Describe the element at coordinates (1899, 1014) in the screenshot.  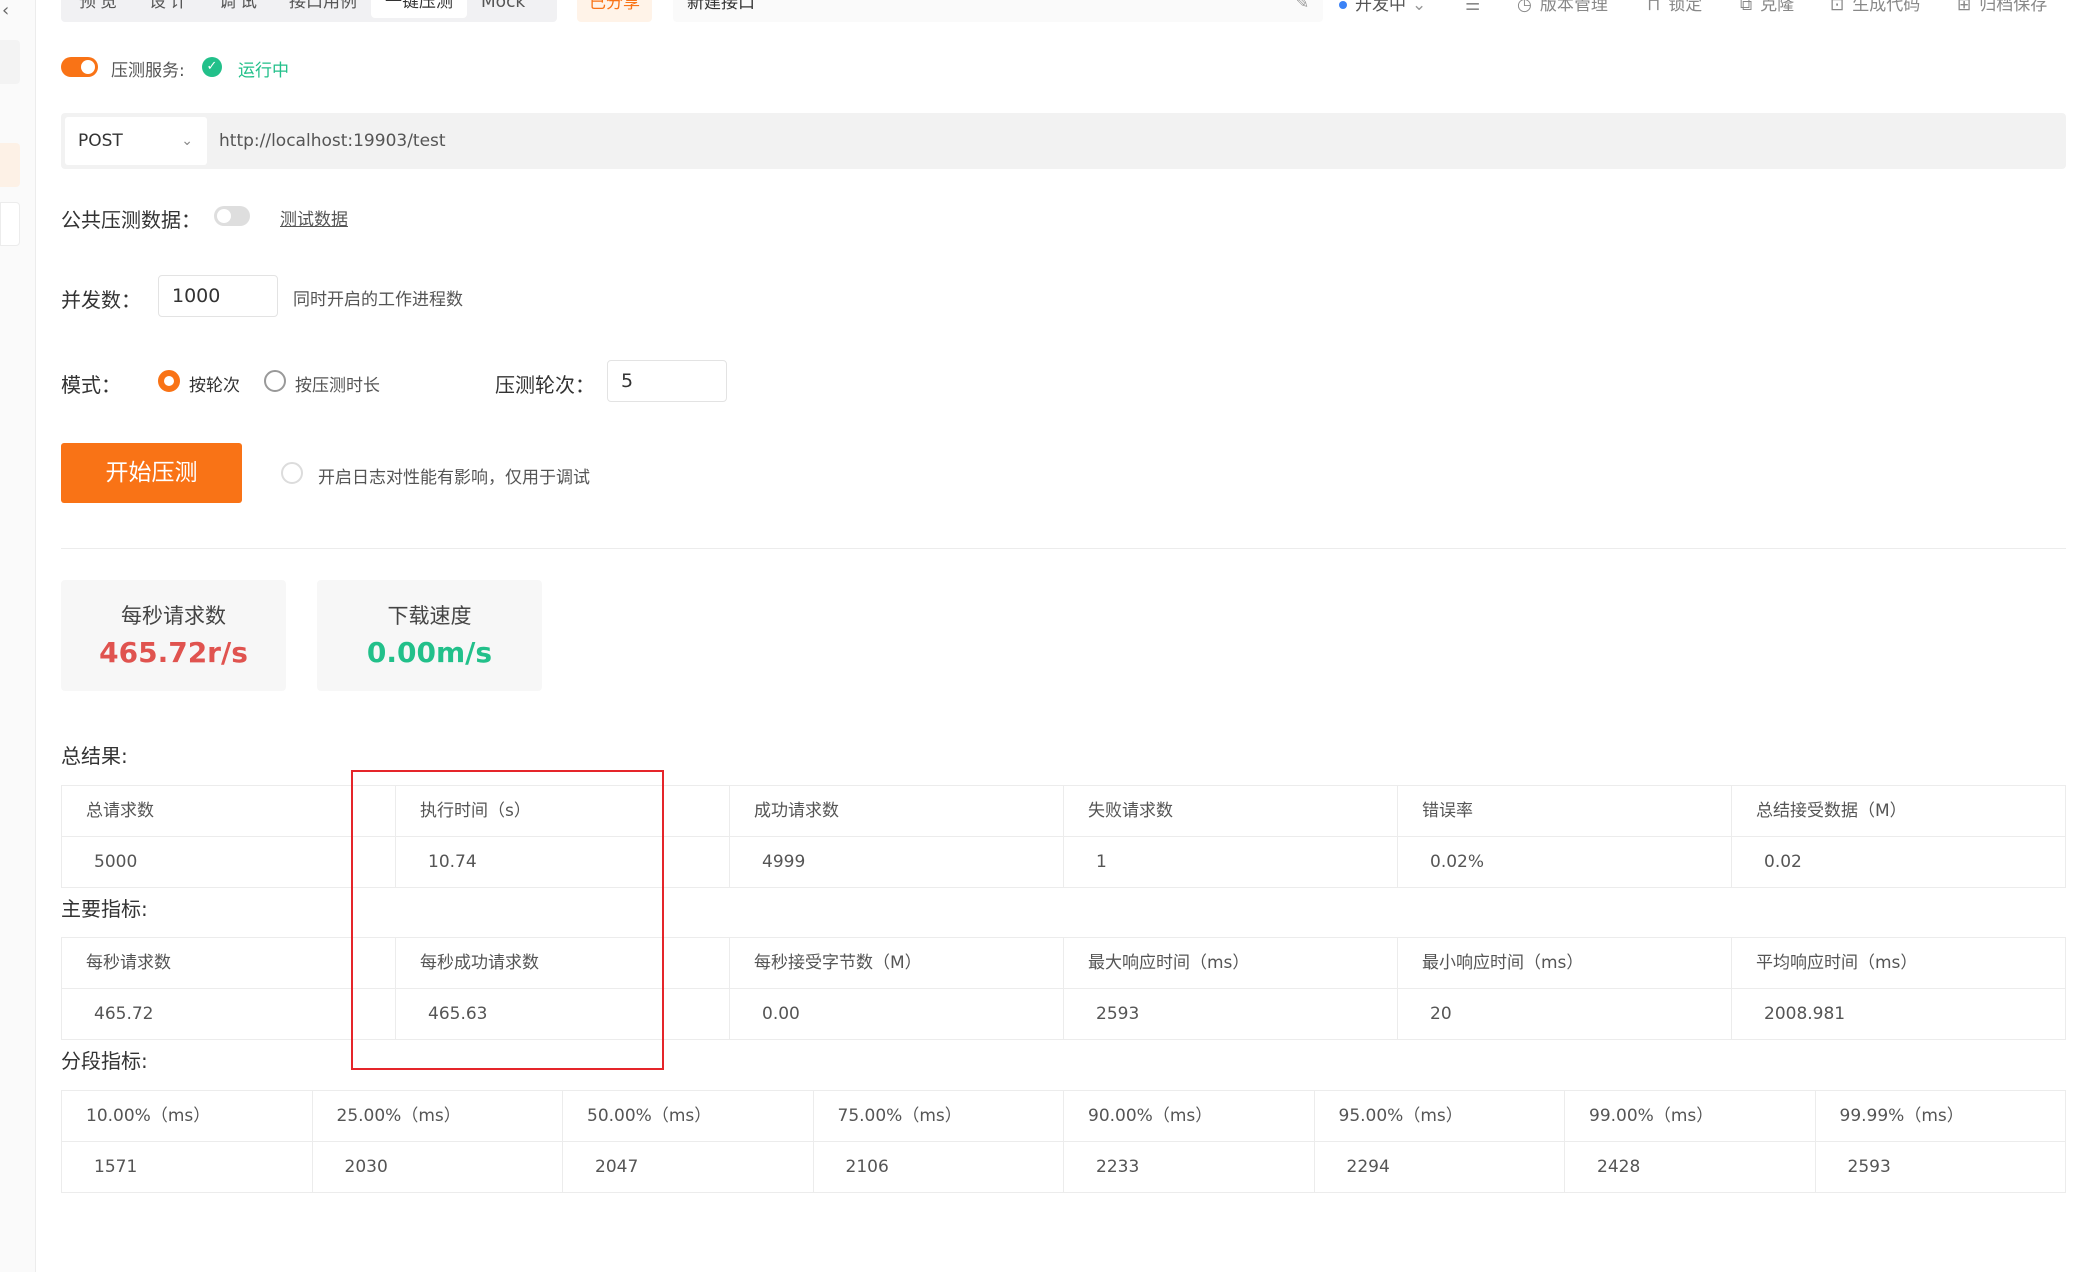
I see `table-cell: 2008.981` at that location.